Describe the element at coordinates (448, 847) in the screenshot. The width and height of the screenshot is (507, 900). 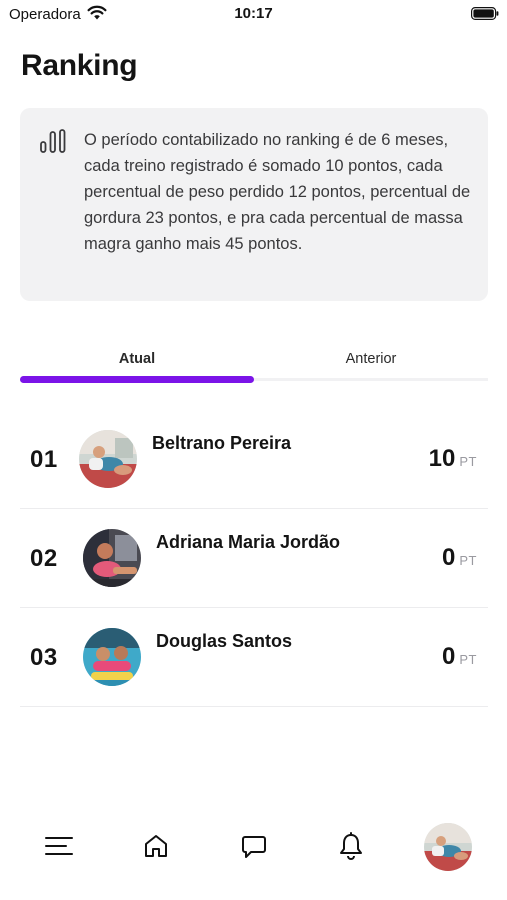
I see `profile-avatar` at that location.